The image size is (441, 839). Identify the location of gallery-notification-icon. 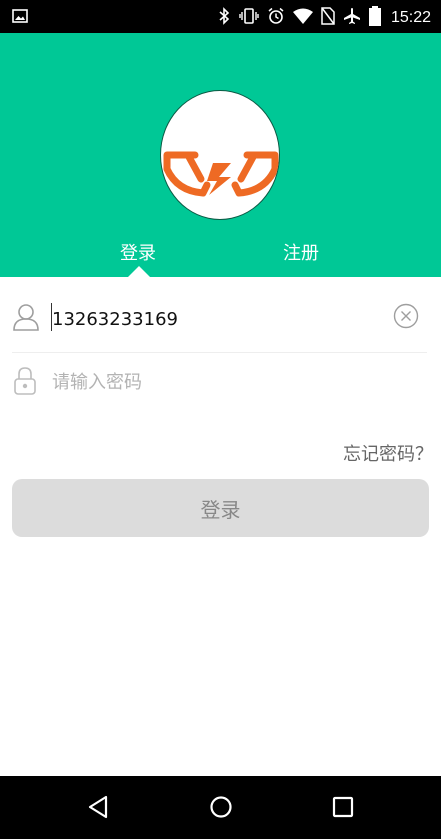
(20, 18).